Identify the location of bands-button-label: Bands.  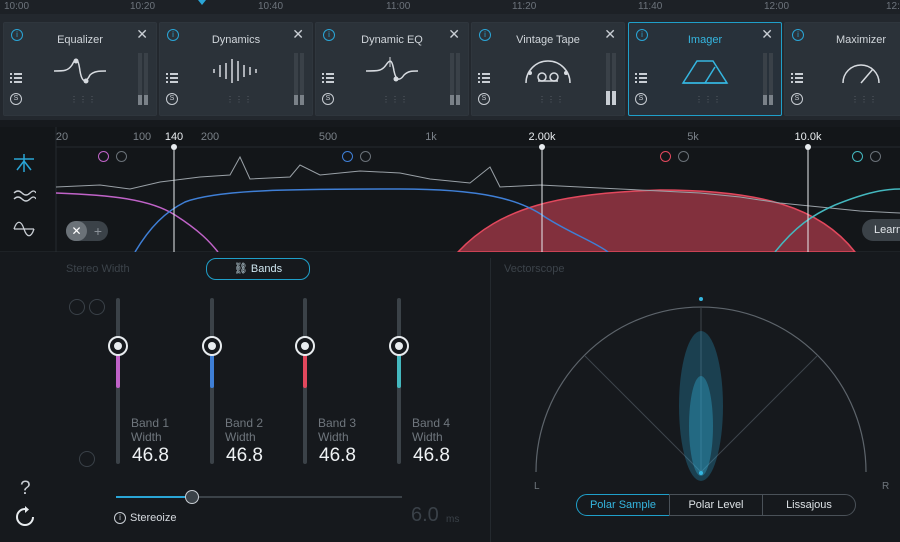
(266, 269).